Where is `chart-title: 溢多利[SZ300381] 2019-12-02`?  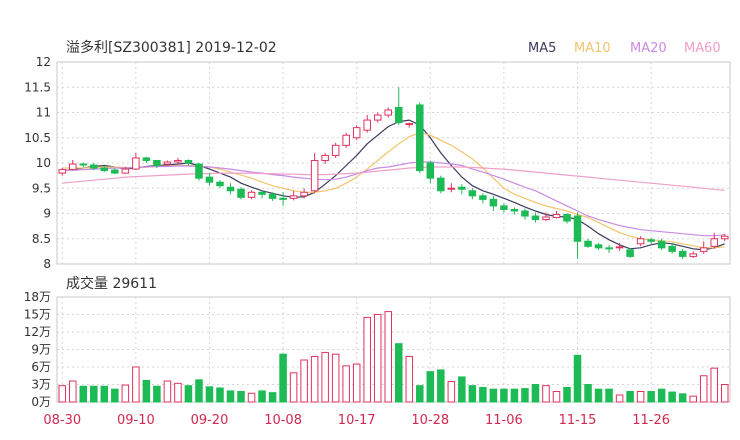 chart-title: 溢多利[SZ300381] 2019-12-02 is located at coordinates (171, 47).